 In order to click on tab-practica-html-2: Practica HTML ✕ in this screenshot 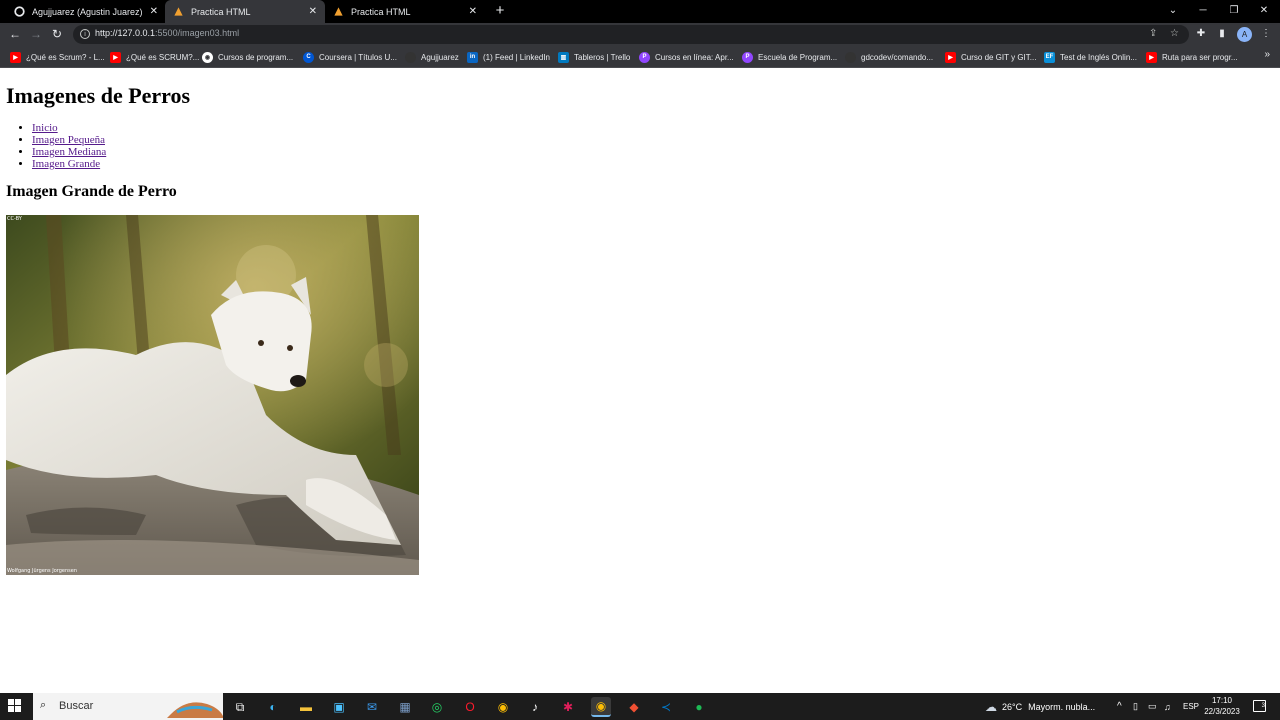, I will do `click(405, 11)`.